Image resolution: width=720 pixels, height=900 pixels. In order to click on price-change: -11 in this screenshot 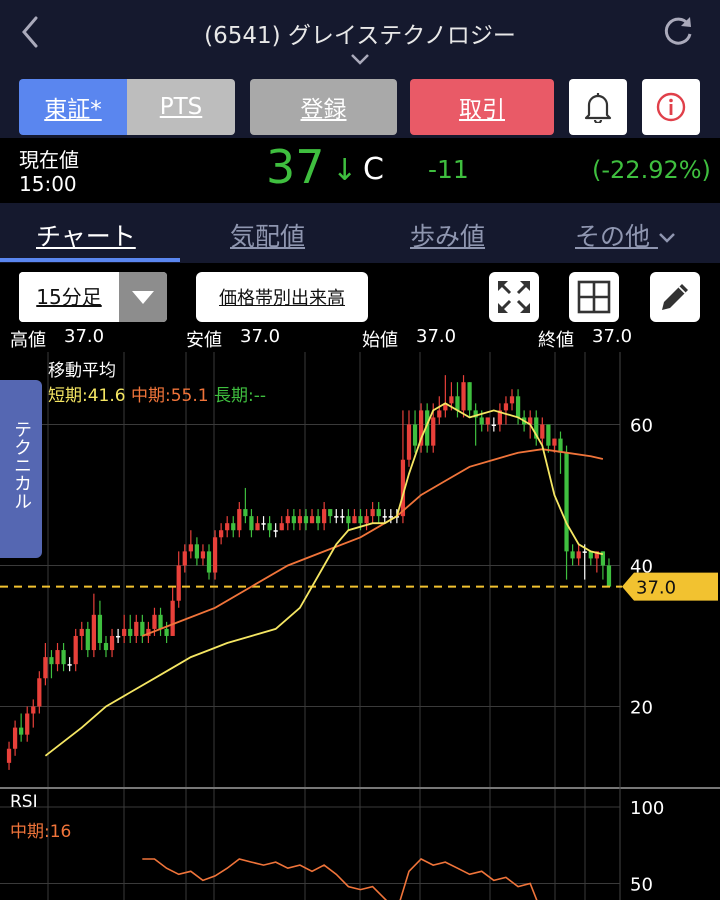, I will do `click(448, 169)`.